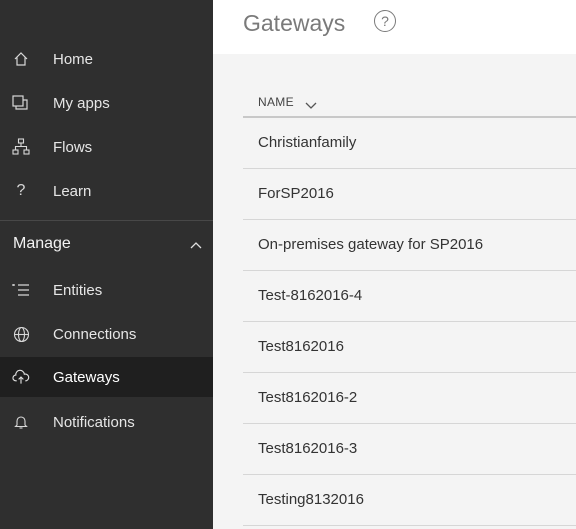 The height and width of the screenshot is (529, 576). What do you see at coordinates (311, 103) in the screenshot?
I see `chevron-down-icon` at bounding box center [311, 103].